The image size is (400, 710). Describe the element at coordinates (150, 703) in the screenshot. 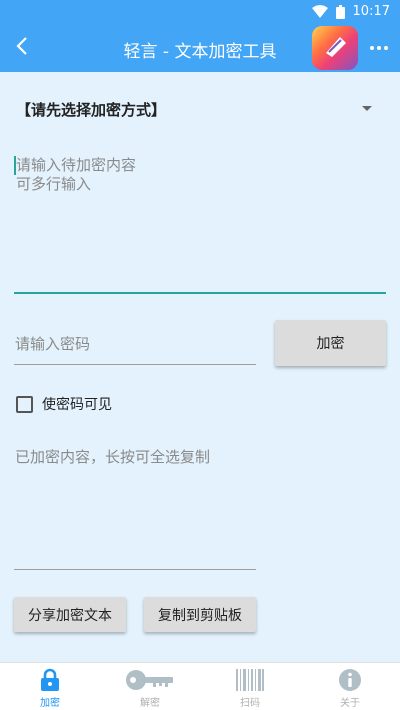

I see `nav-label-decrypt: 解密` at that location.